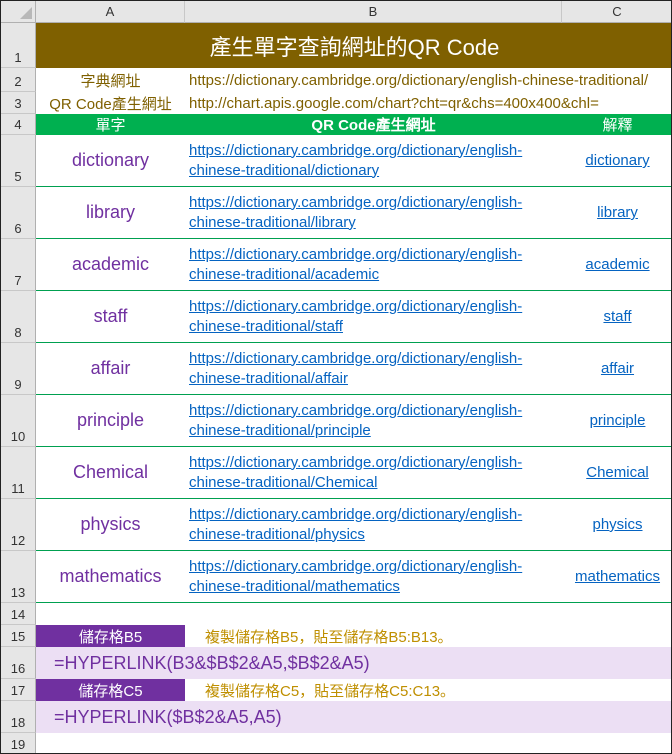 The width and height of the screenshot is (672, 754). What do you see at coordinates (616, 12) in the screenshot?
I see `column-header-c: C` at bounding box center [616, 12].